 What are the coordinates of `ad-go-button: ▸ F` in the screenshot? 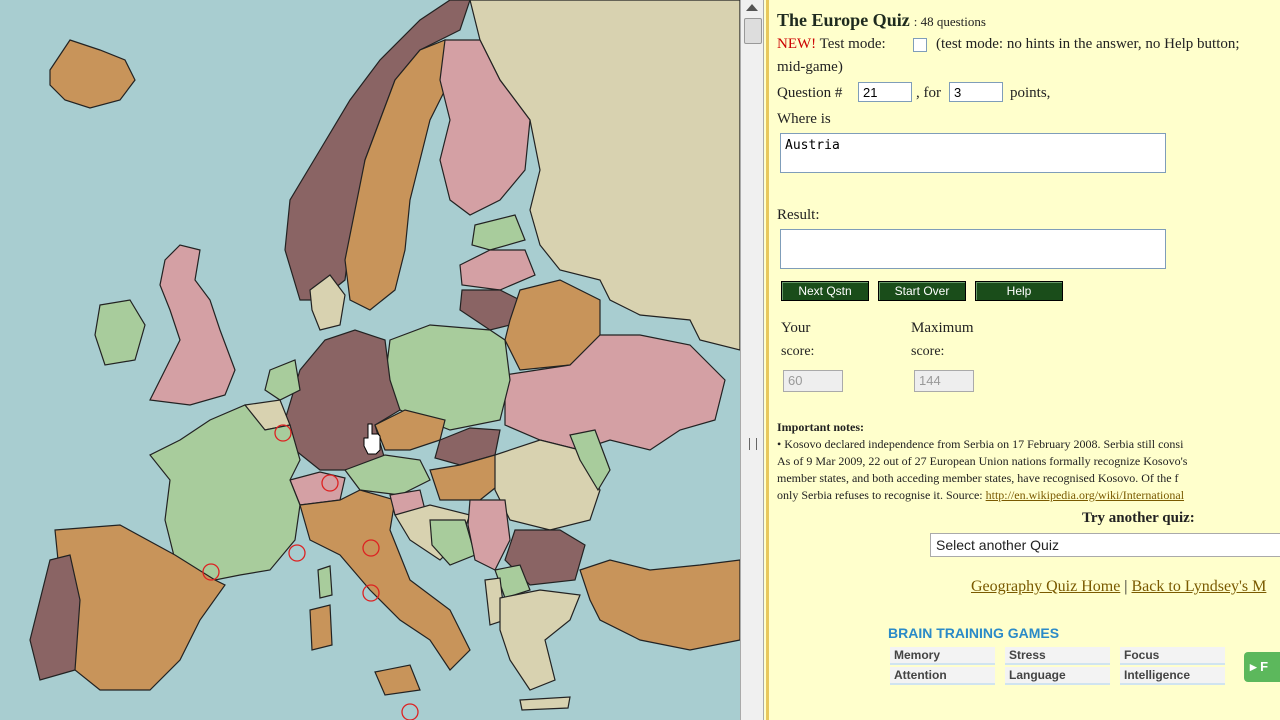 It's located at (1262, 667).